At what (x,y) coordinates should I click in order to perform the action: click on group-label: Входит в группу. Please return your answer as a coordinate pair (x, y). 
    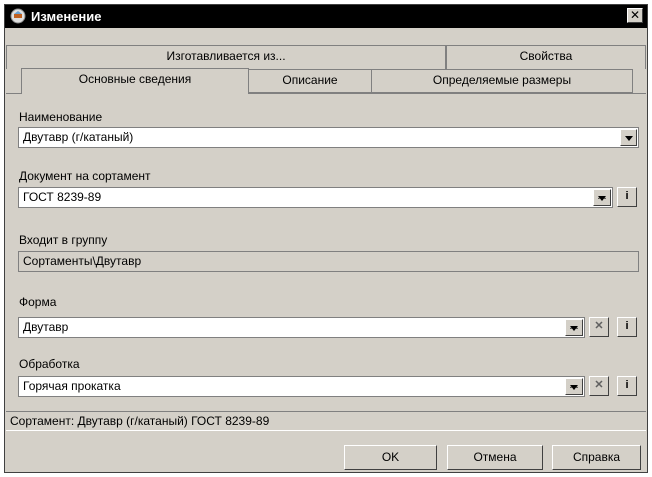
    Looking at the image, I should click on (63, 240).